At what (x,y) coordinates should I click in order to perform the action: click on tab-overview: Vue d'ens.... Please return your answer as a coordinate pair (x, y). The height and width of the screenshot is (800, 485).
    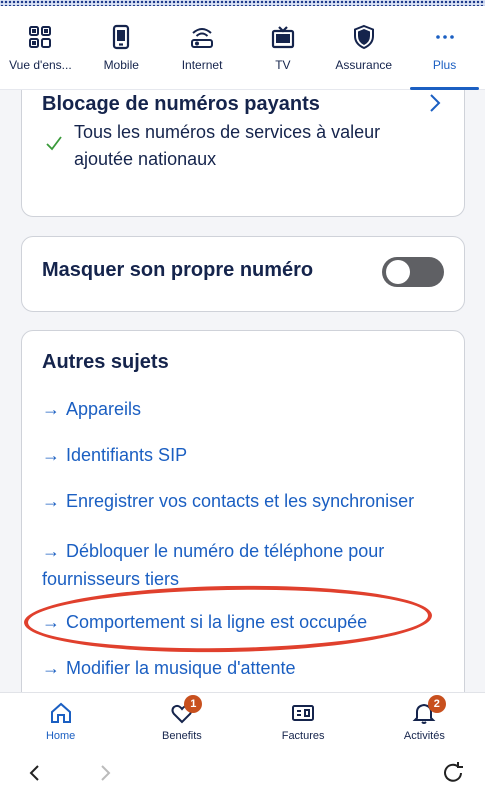
    Looking at the image, I should click on (40, 47).